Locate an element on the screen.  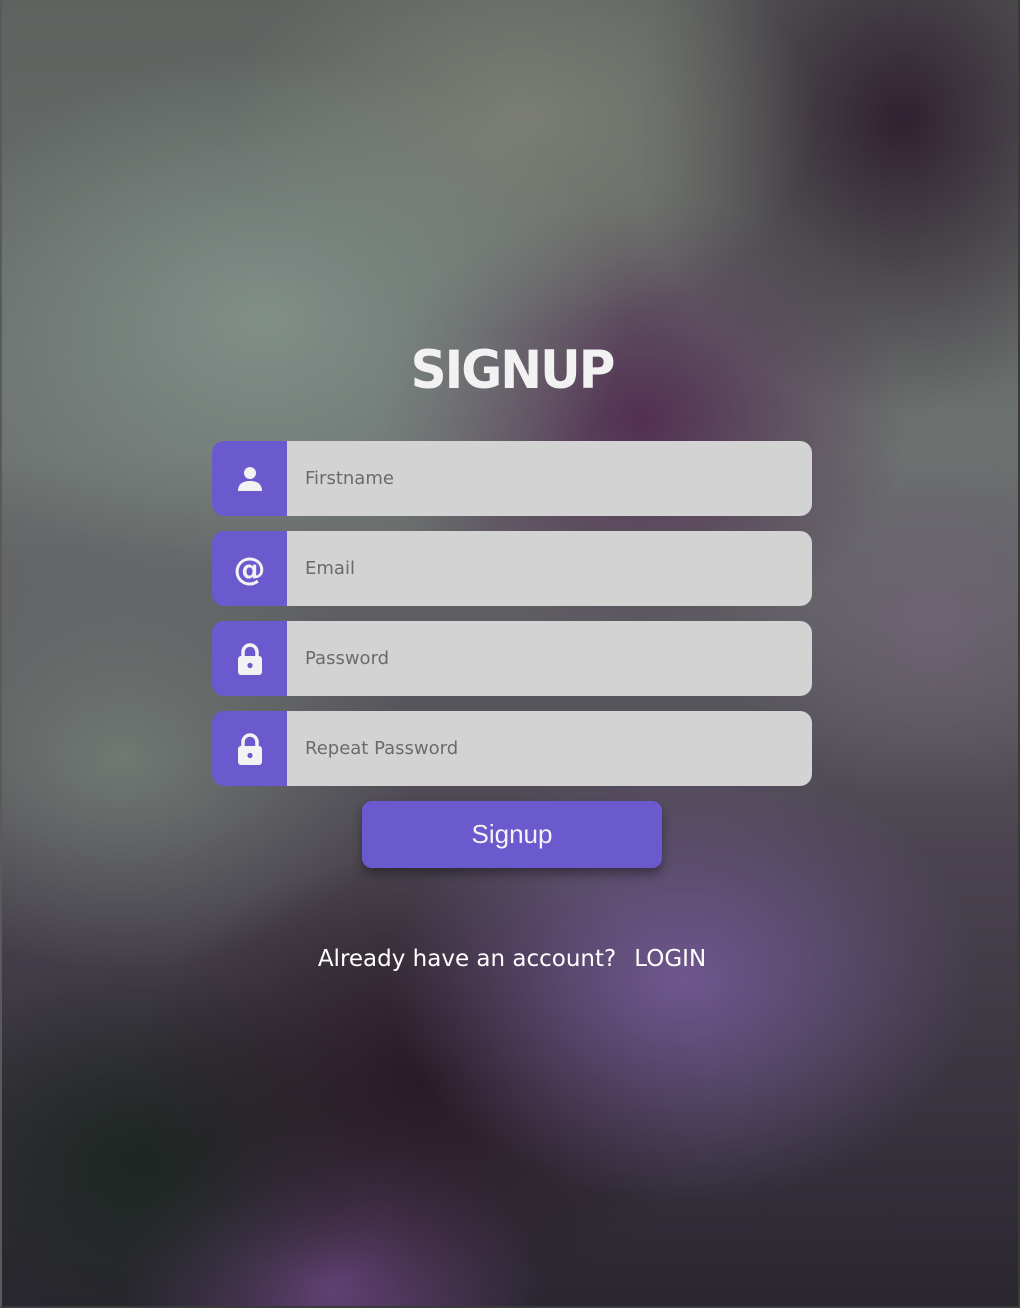
firstname-field-group is located at coordinates (512, 478).